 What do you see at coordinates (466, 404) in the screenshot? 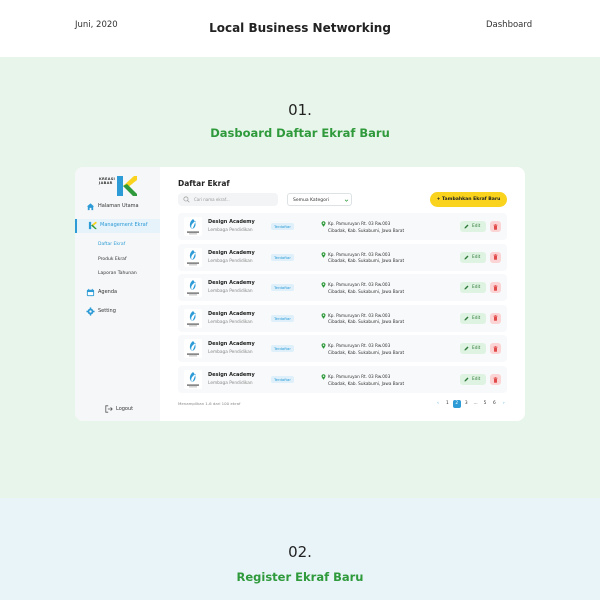
I see `pagination-page: 3` at bounding box center [466, 404].